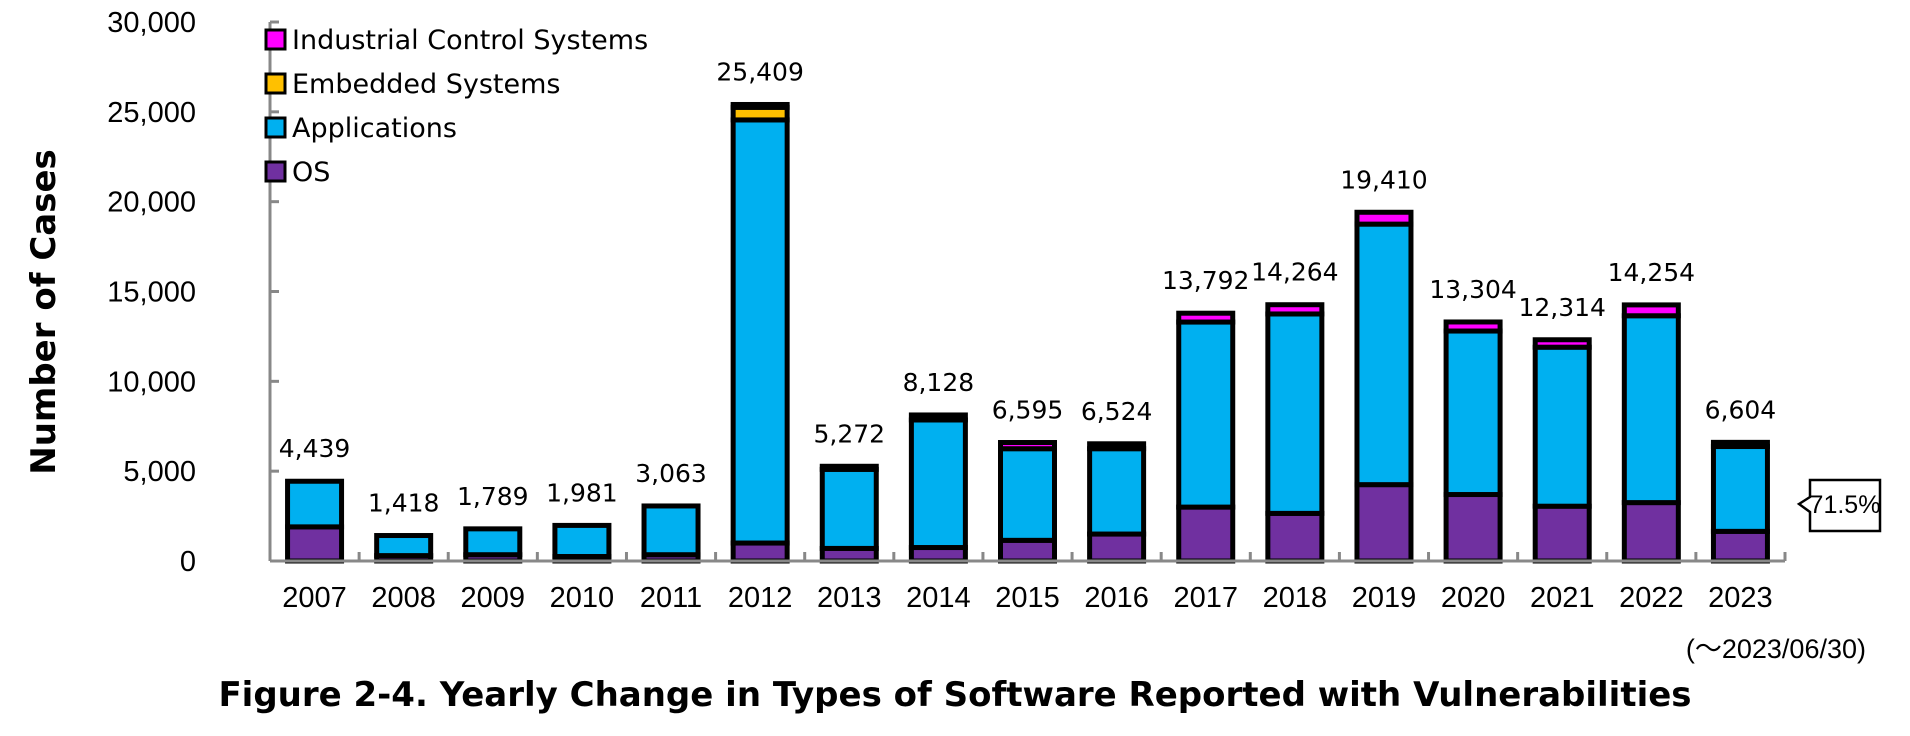  I want to click on total-label: 14,254, so click(1651, 272).